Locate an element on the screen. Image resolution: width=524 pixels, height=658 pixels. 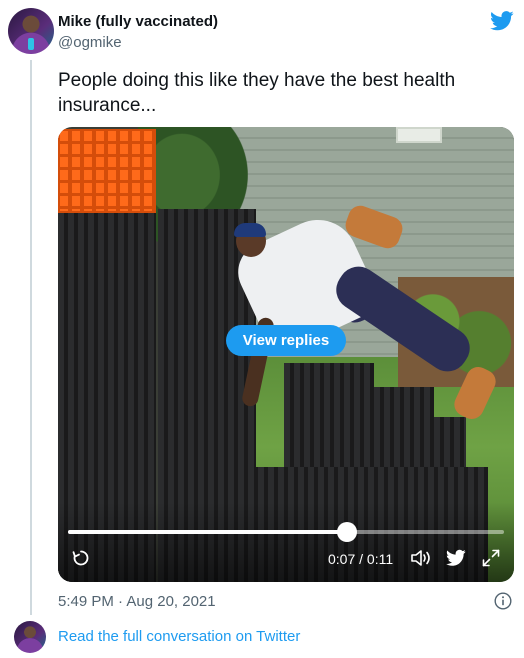
read-conversation-link: Read the full conversation on Twitter is located at coordinates (179, 636).